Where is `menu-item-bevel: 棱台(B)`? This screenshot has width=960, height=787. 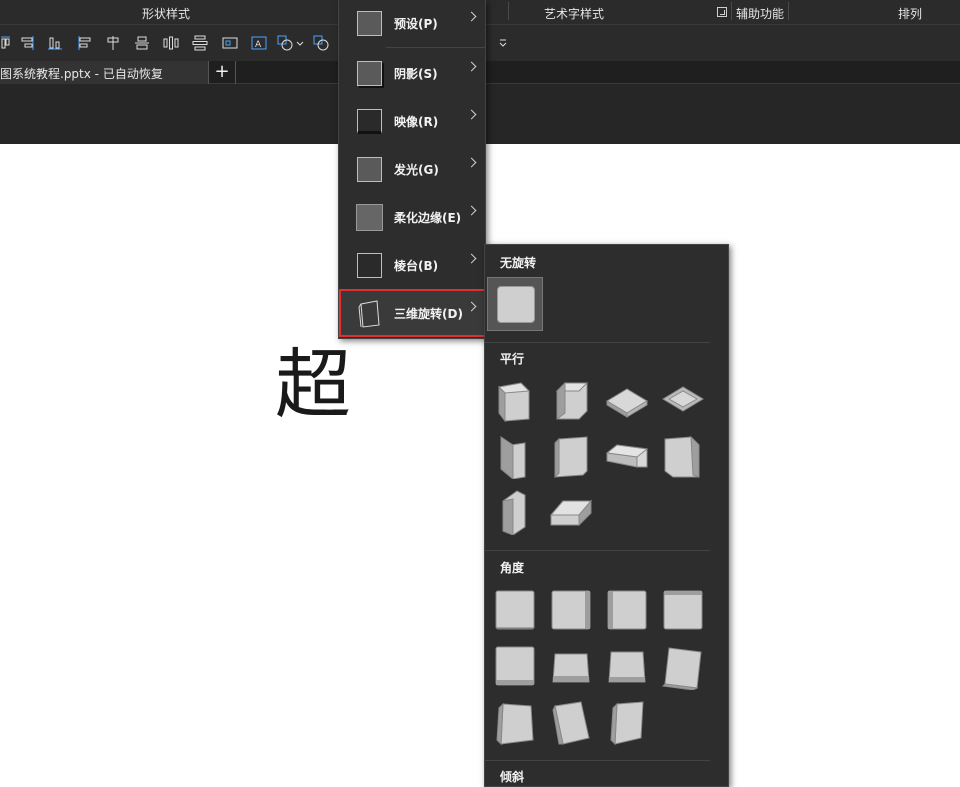 menu-item-bevel: 棱台(B) is located at coordinates (412, 264).